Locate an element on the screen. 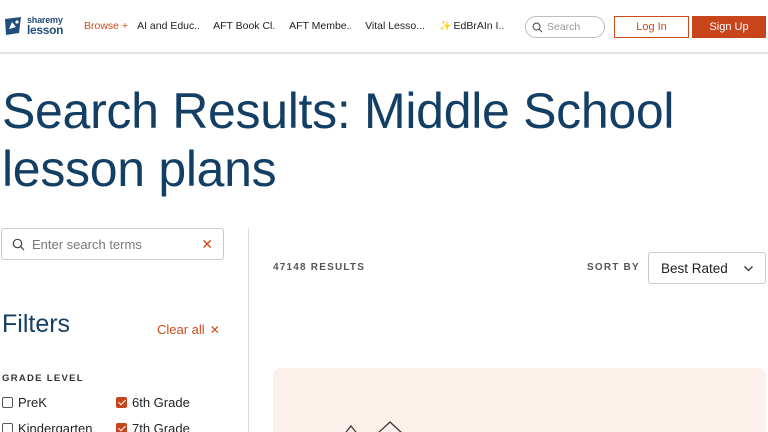 The image size is (768, 432). grade-label-prek: PreK is located at coordinates (32, 402).